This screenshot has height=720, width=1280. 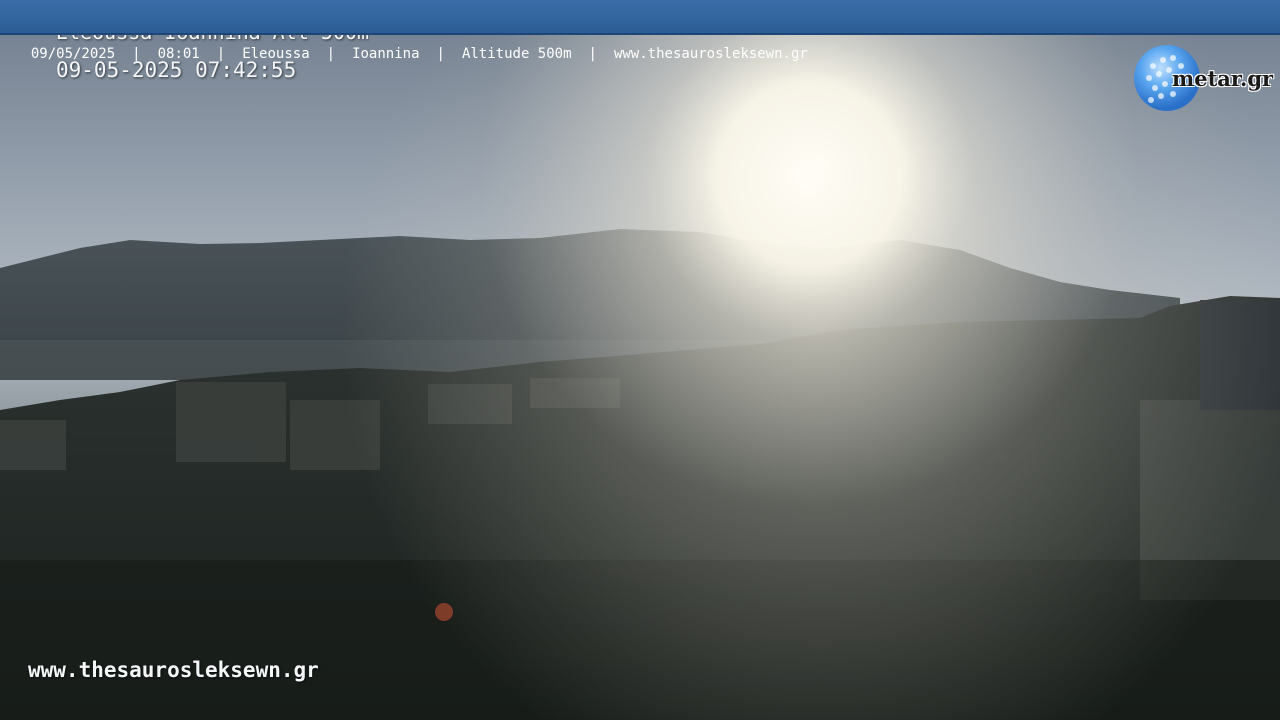 I want to click on banner-website-link: www.thesaurosleksewn.gr, so click(x=711, y=54).